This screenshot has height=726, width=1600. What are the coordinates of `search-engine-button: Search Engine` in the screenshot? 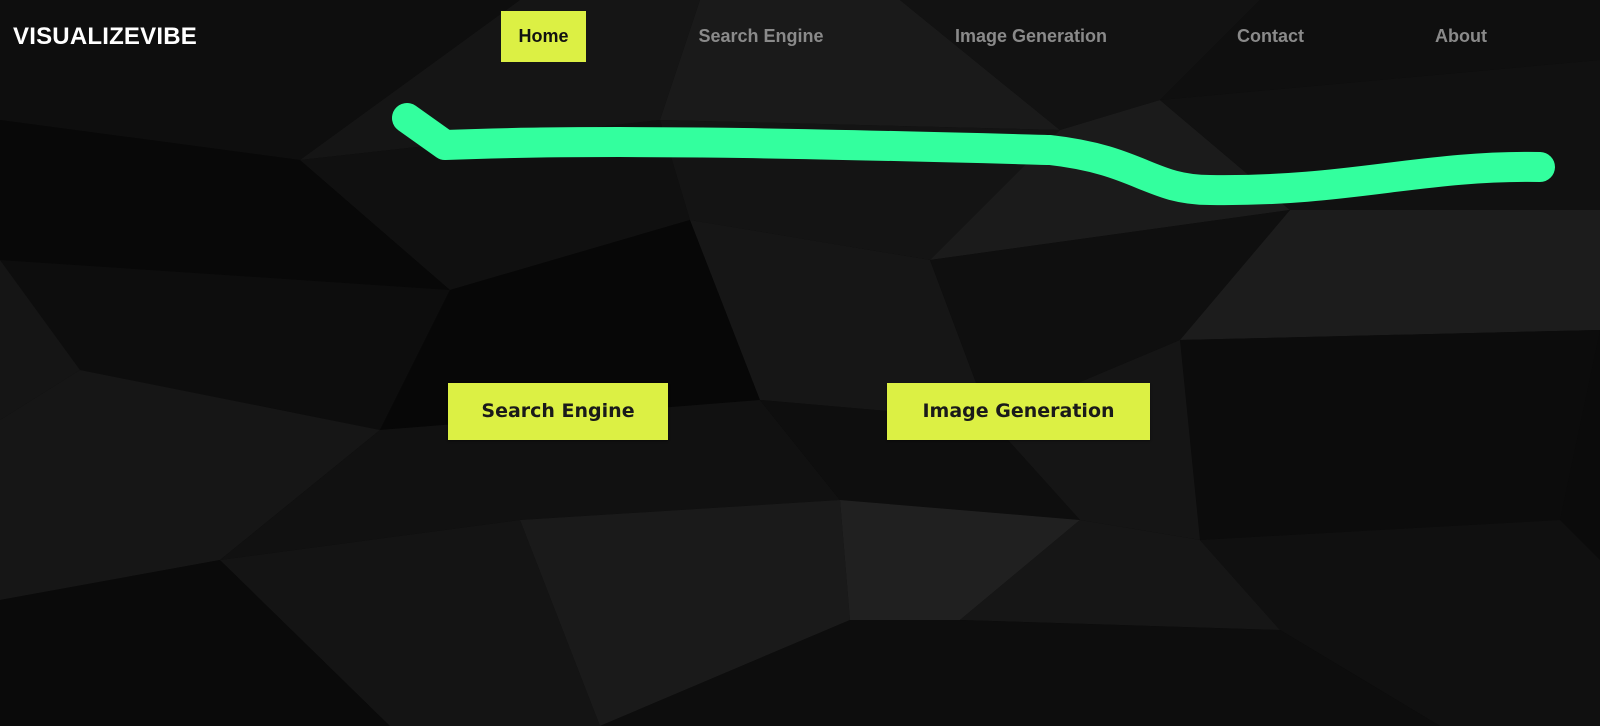 It's located at (558, 411).